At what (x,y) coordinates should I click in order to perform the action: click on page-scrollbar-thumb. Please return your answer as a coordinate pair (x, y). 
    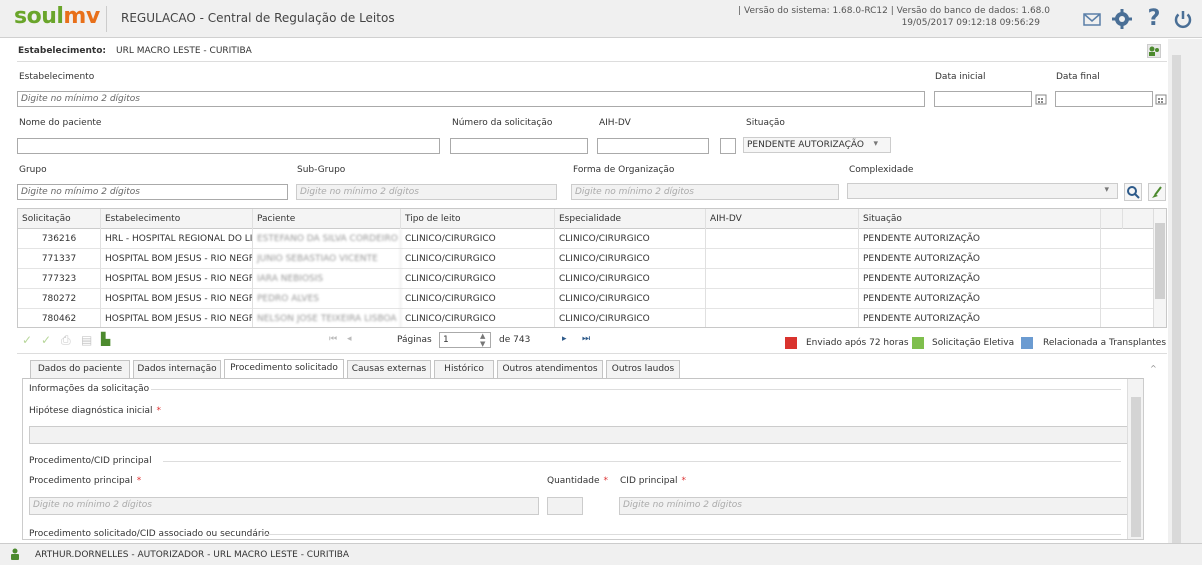
    Looking at the image, I should click on (1176, 299).